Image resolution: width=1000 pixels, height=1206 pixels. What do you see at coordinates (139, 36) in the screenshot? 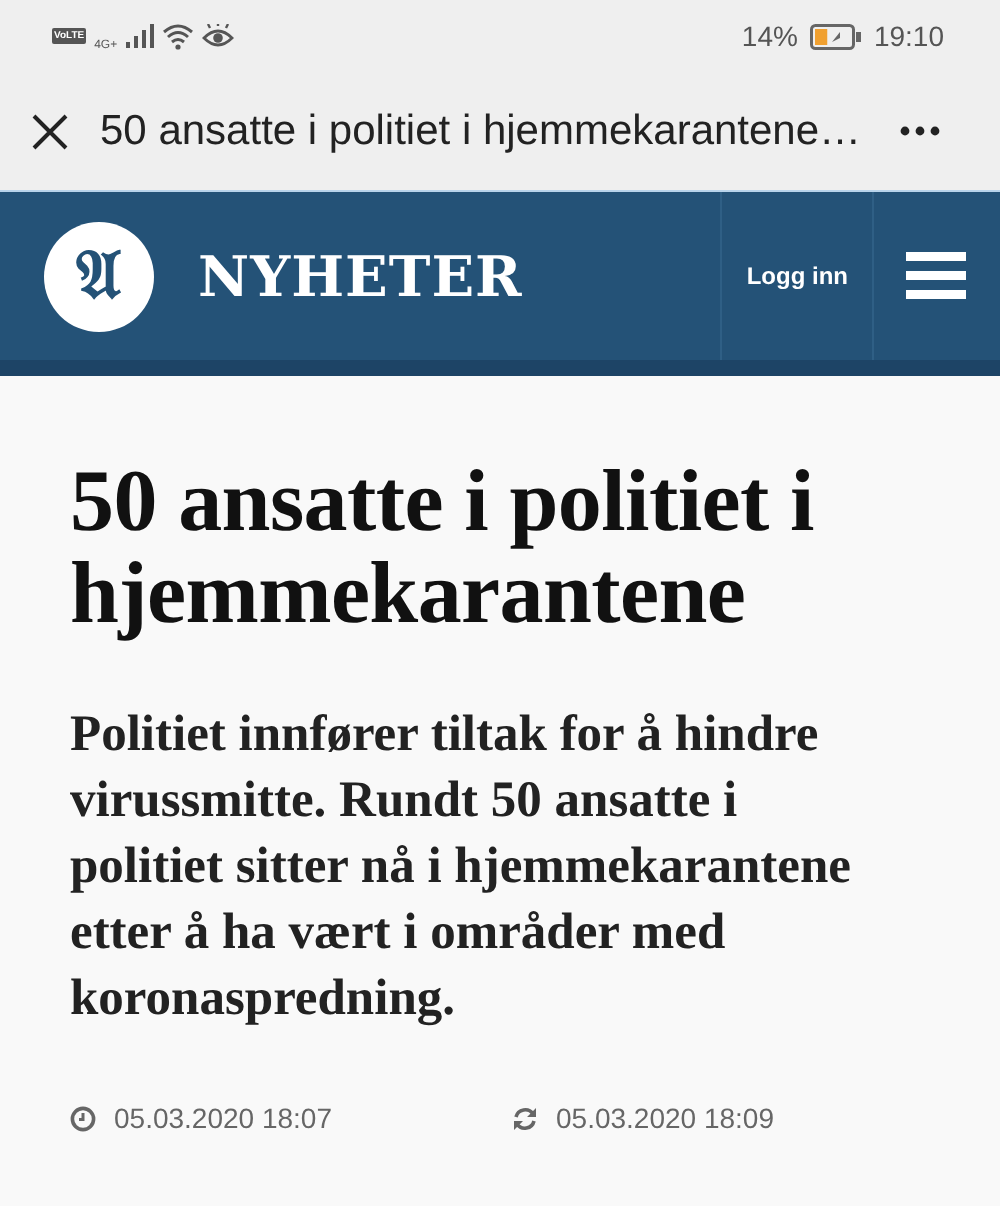
I see `signal-icon` at bounding box center [139, 36].